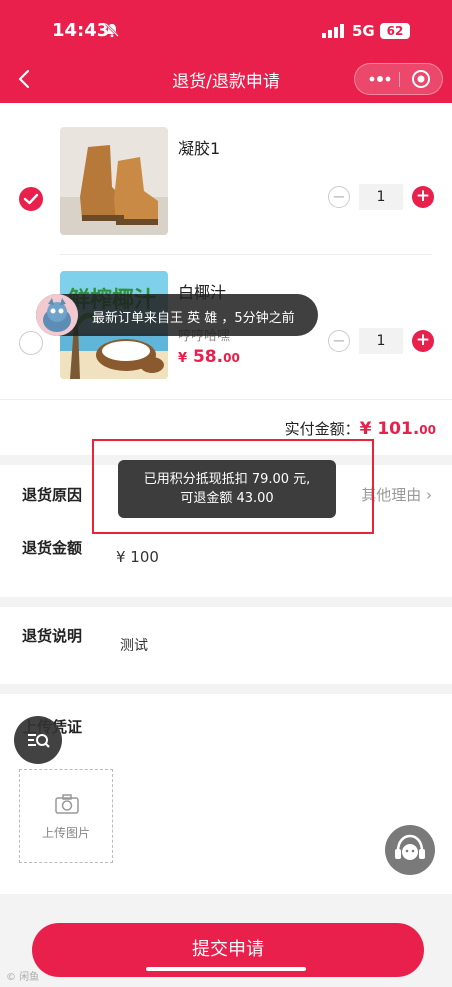 The height and width of the screenshot is (987, 452). Describe the element at coordinates (52, 495) in the screenshot. I see `reason-label: 退货原因` at that location.